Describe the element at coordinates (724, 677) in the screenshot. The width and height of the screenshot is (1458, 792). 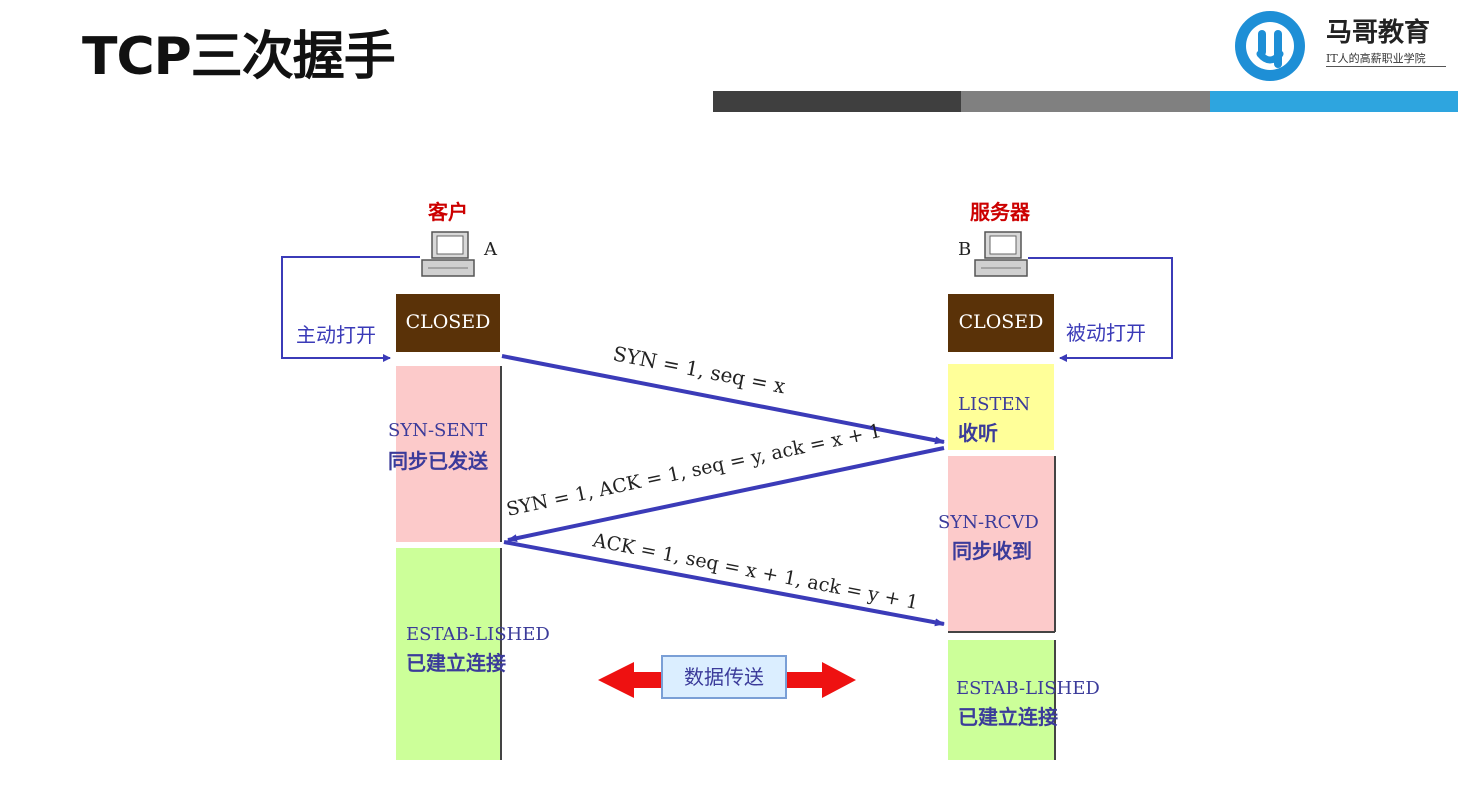
I see `data-transfer-label: 数据传送` at that location.